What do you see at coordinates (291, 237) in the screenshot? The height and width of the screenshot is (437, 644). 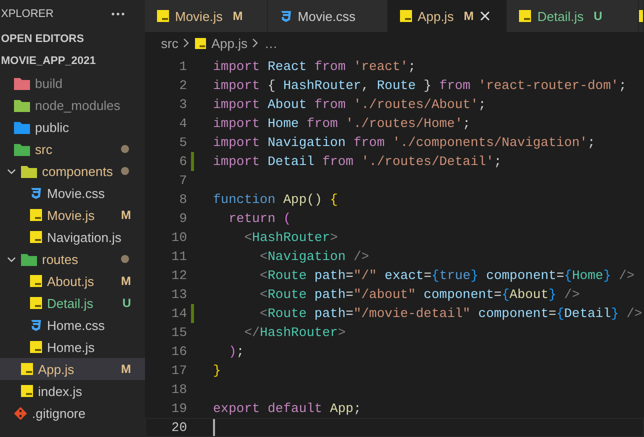 I see `code-token: HashRouter` at bounding box center [291, 237].